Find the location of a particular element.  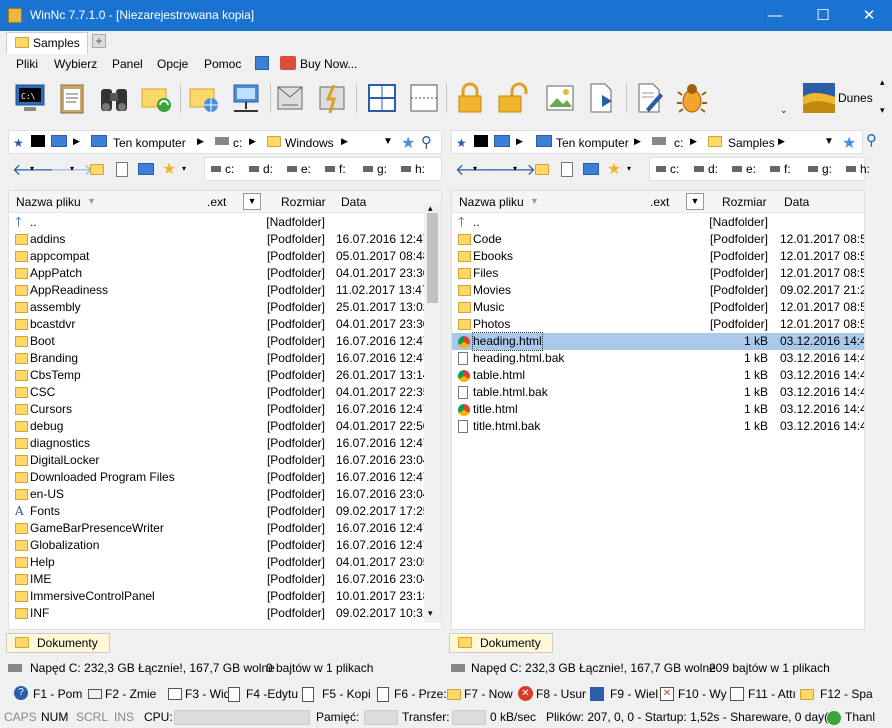

file-row: IME [Podfolder] 16.07.2016 23:04 is located at coordinates (219, 579).